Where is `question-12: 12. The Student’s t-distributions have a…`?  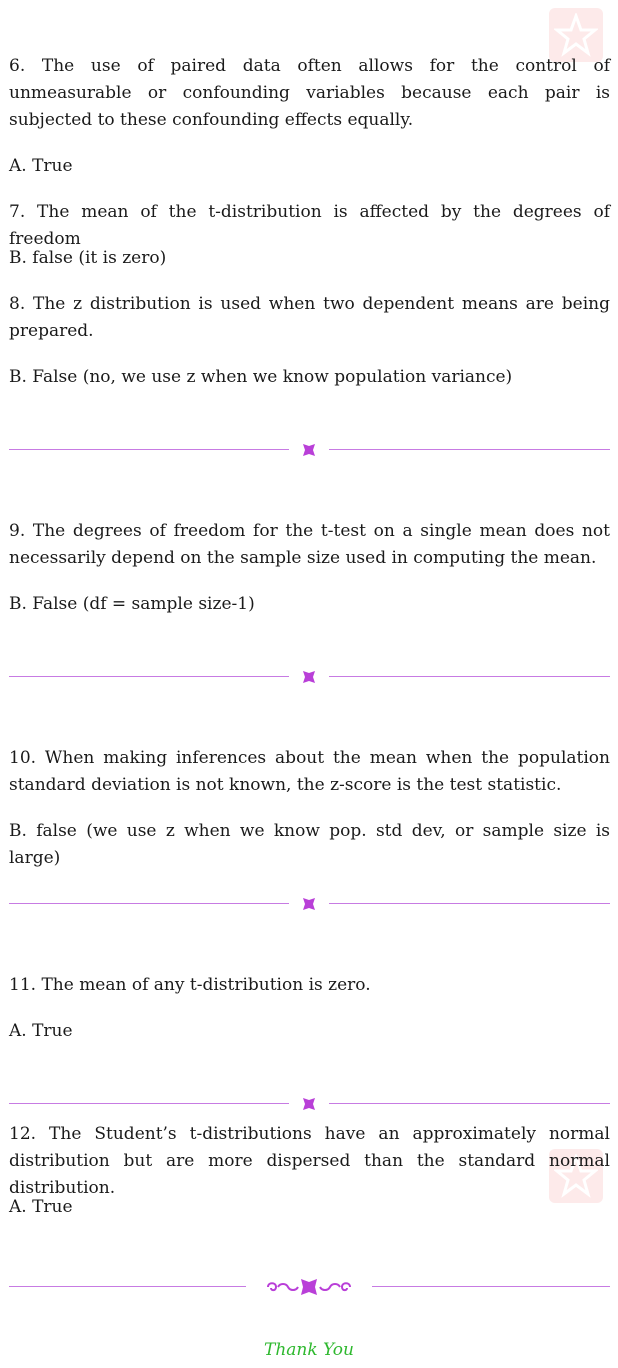
question-12: 12. The Student’s t-distributions have a… is located at coordinates (309, 1161).